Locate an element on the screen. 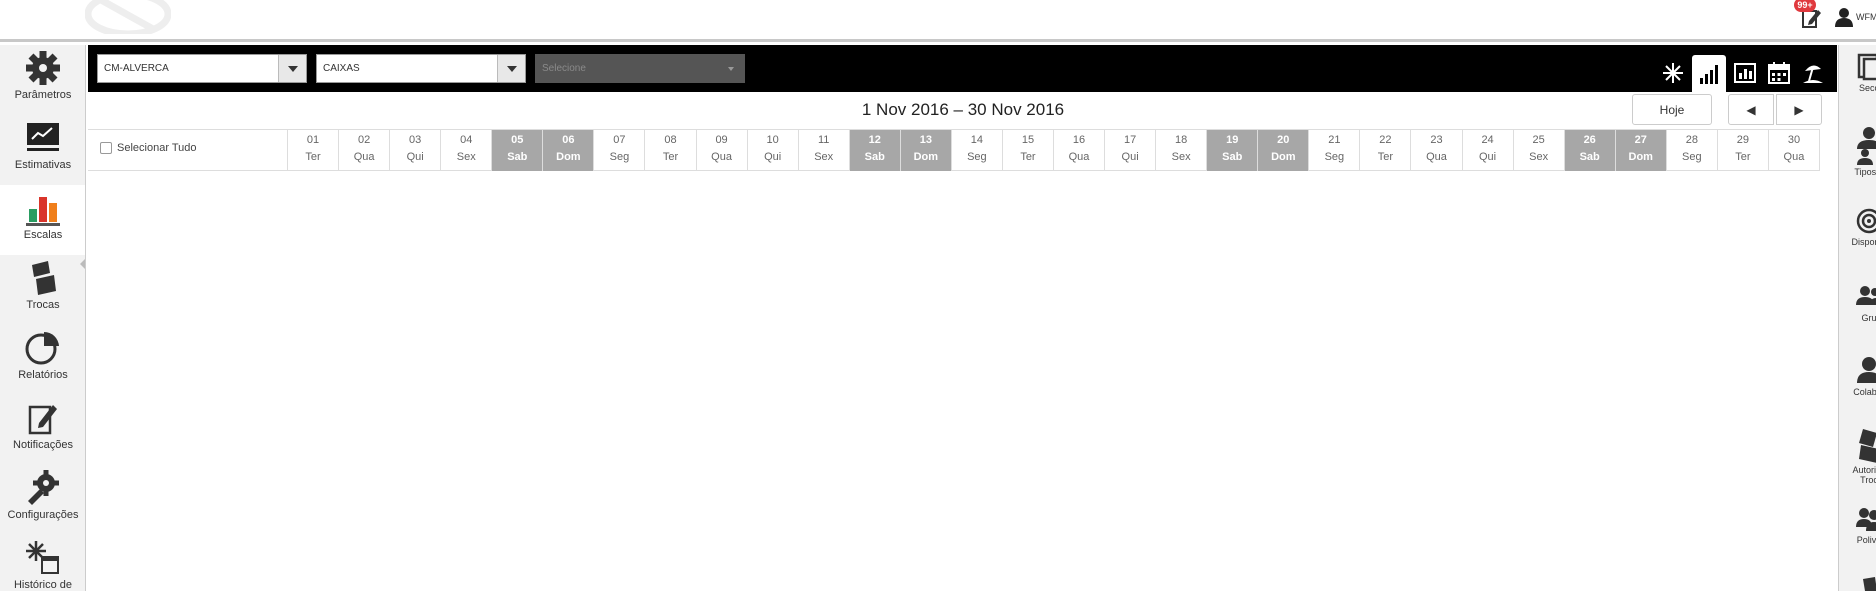 The height and width of the screenshot is (591, 1876). day-number: 08 is located at coordinates (670, 140).